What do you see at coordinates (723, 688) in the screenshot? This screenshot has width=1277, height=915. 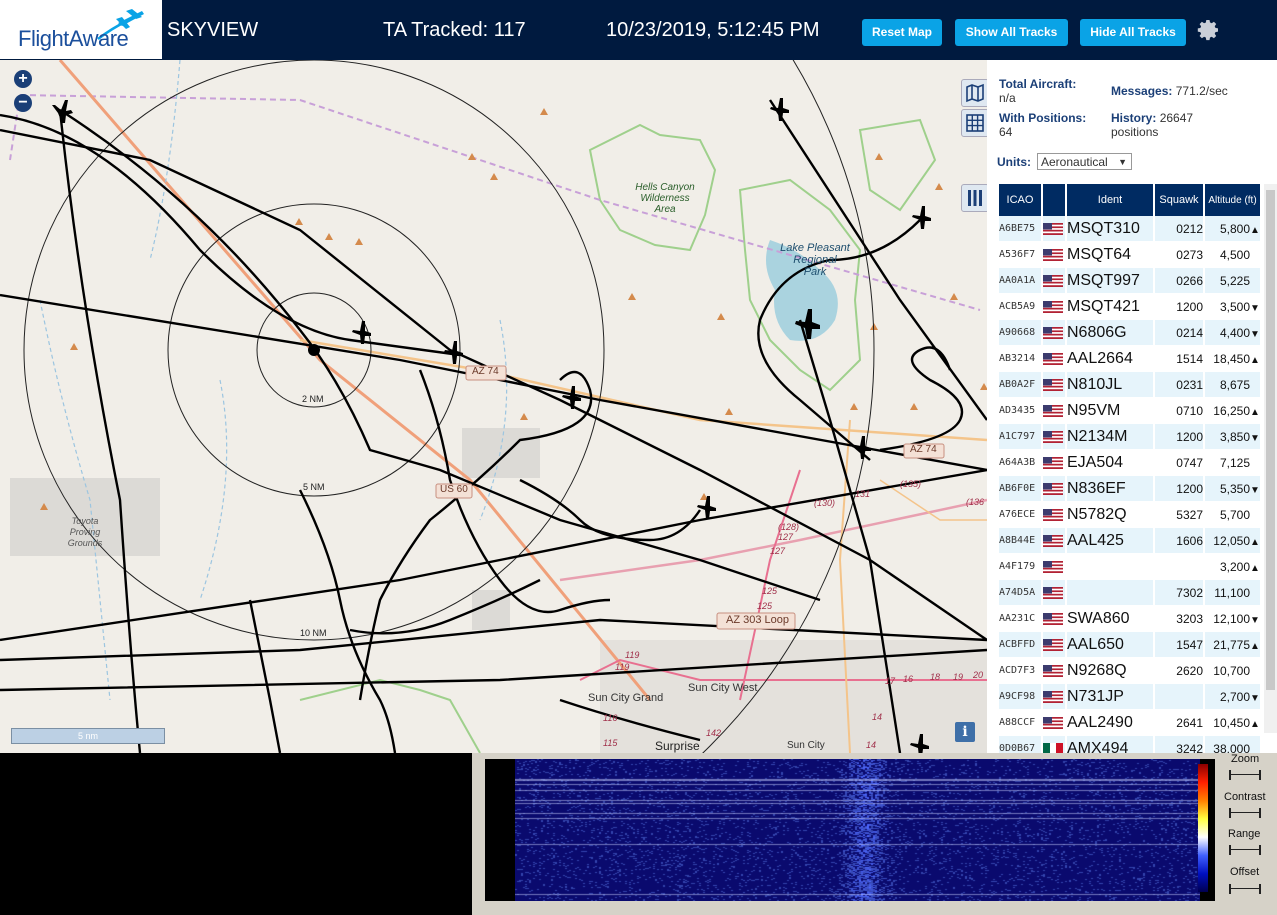 I see `sun-city-west-label: Sun City West` at bounding box center [723, 688].